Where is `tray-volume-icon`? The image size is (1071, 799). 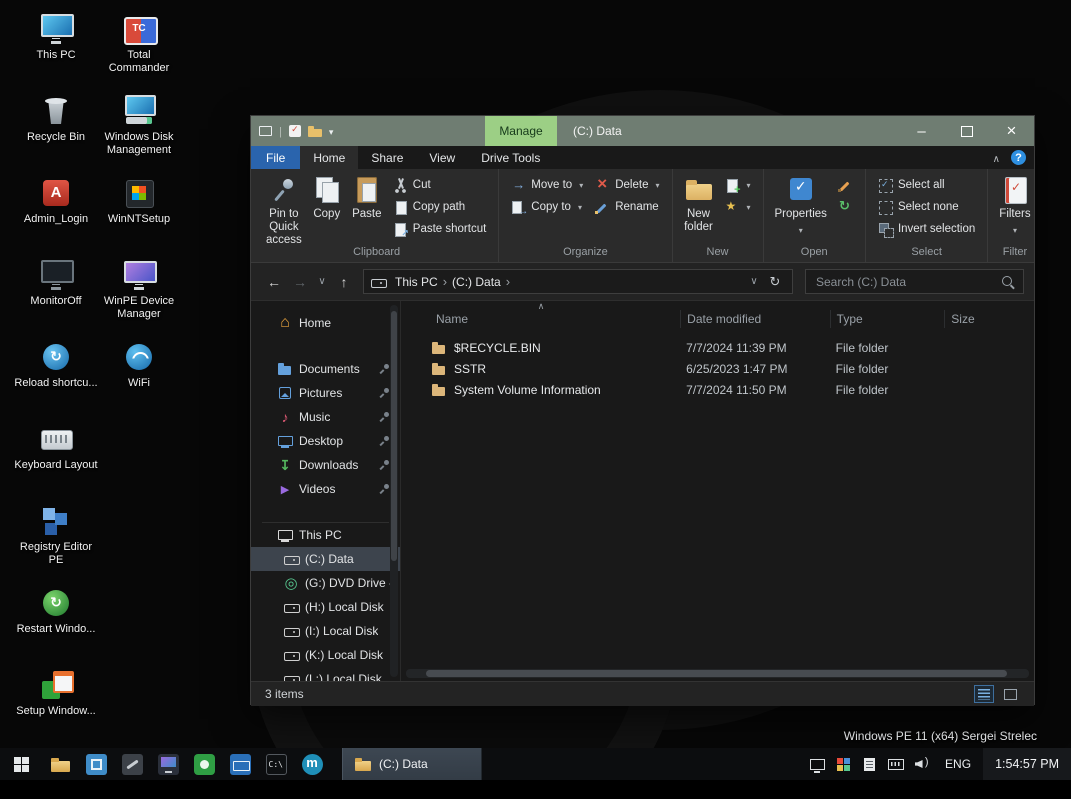
tray-volume-icon is located at coordinates (921, 764).